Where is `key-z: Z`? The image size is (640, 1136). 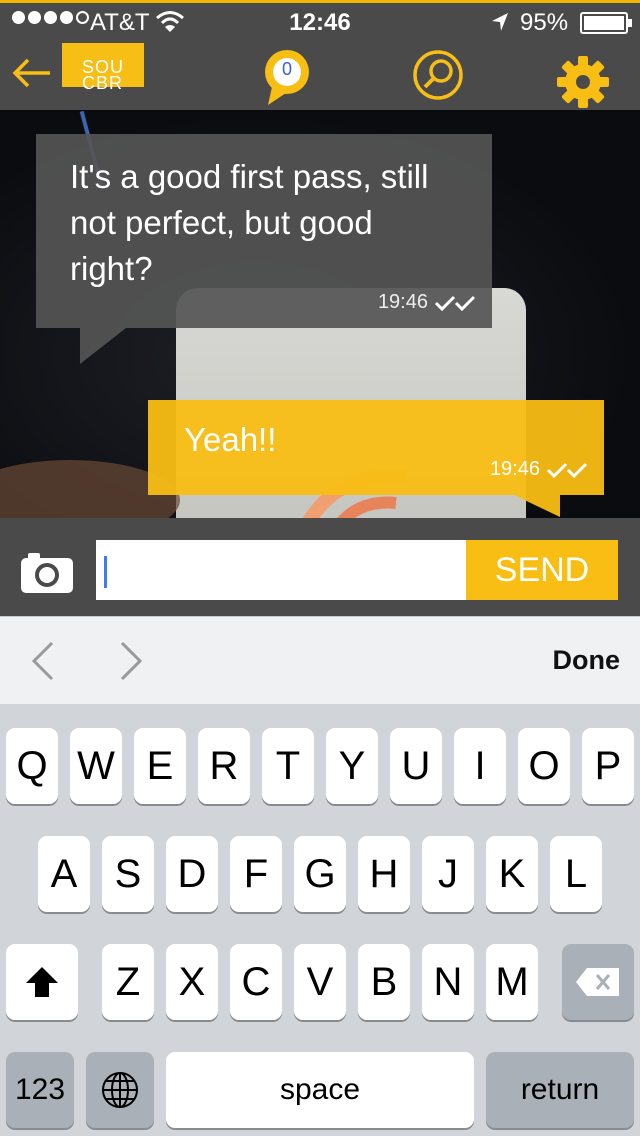 key-z: Z is located at coordinates (128, 982).